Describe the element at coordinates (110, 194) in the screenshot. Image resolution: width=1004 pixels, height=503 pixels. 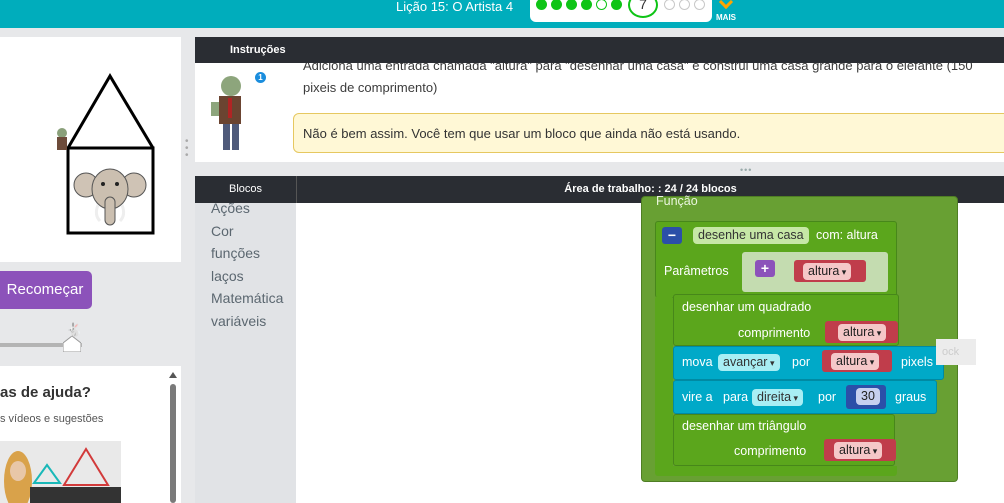
I see `elephant-icon` at that location.